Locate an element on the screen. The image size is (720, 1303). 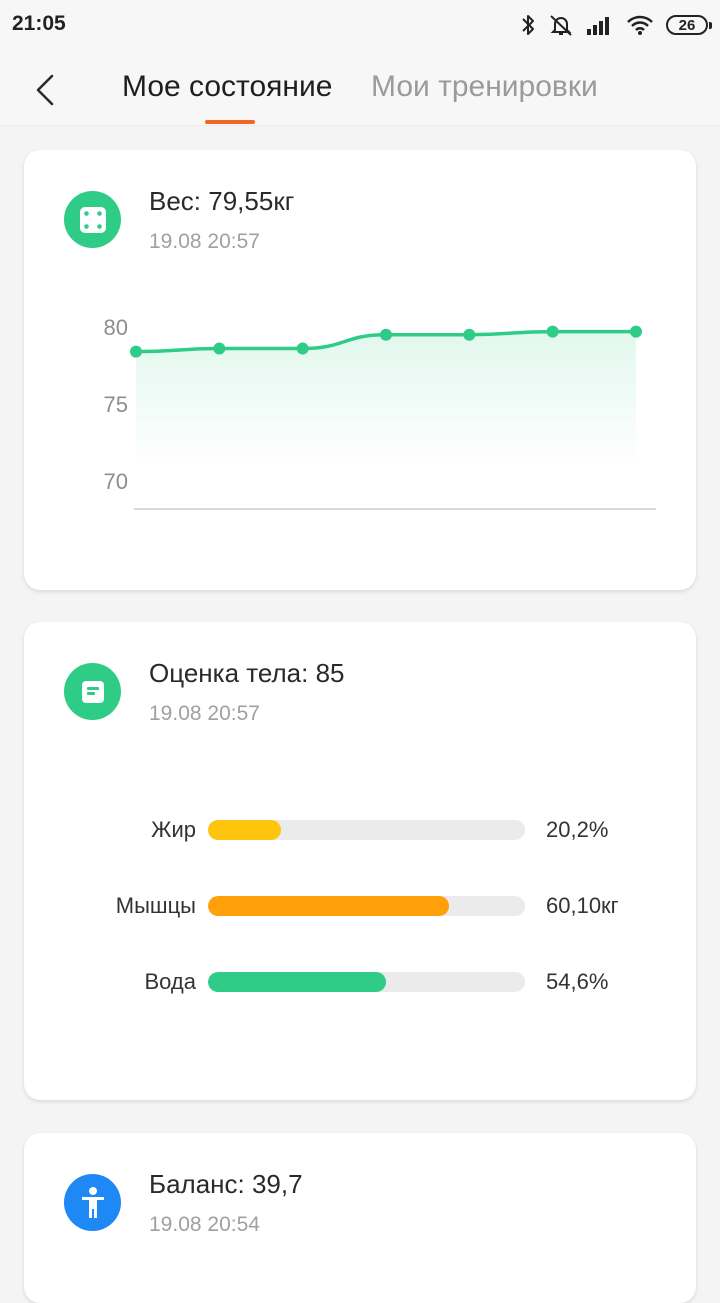
metric-water: Вода 54,6% is located at coordinates (360, 981).